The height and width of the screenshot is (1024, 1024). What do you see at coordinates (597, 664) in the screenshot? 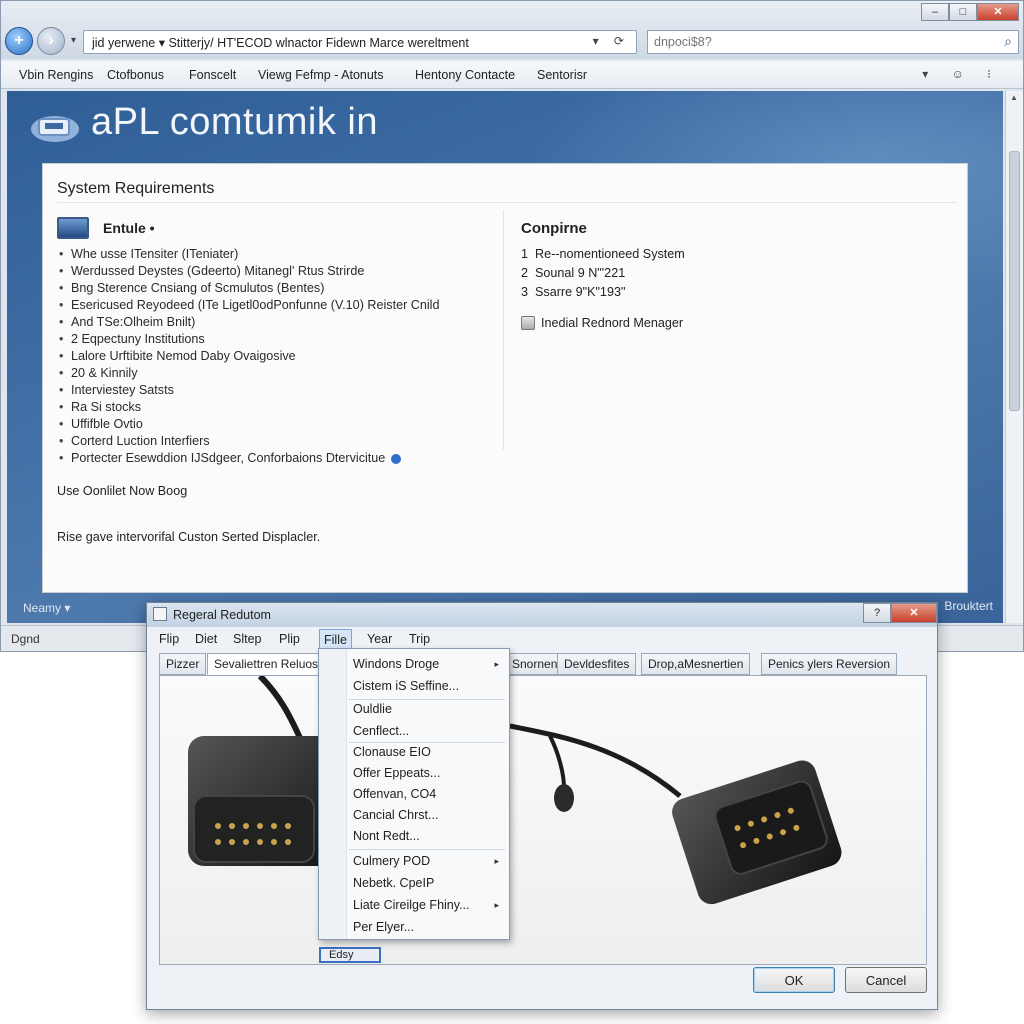
I see `tab-4: Devldesfites` at bounding box center [597, 664].